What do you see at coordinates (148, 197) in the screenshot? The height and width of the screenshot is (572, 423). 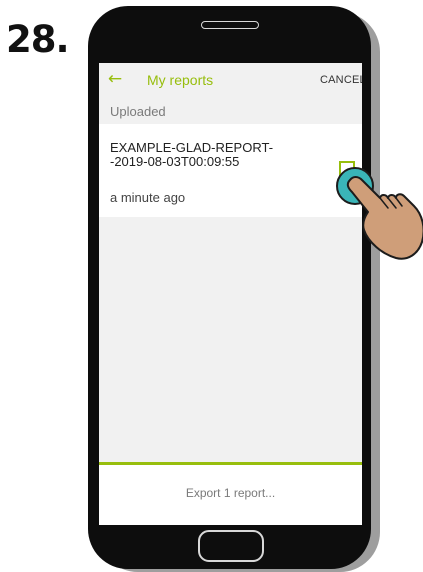 I see `report-timestamp: a minute ago` at bounding box center [148, 197].